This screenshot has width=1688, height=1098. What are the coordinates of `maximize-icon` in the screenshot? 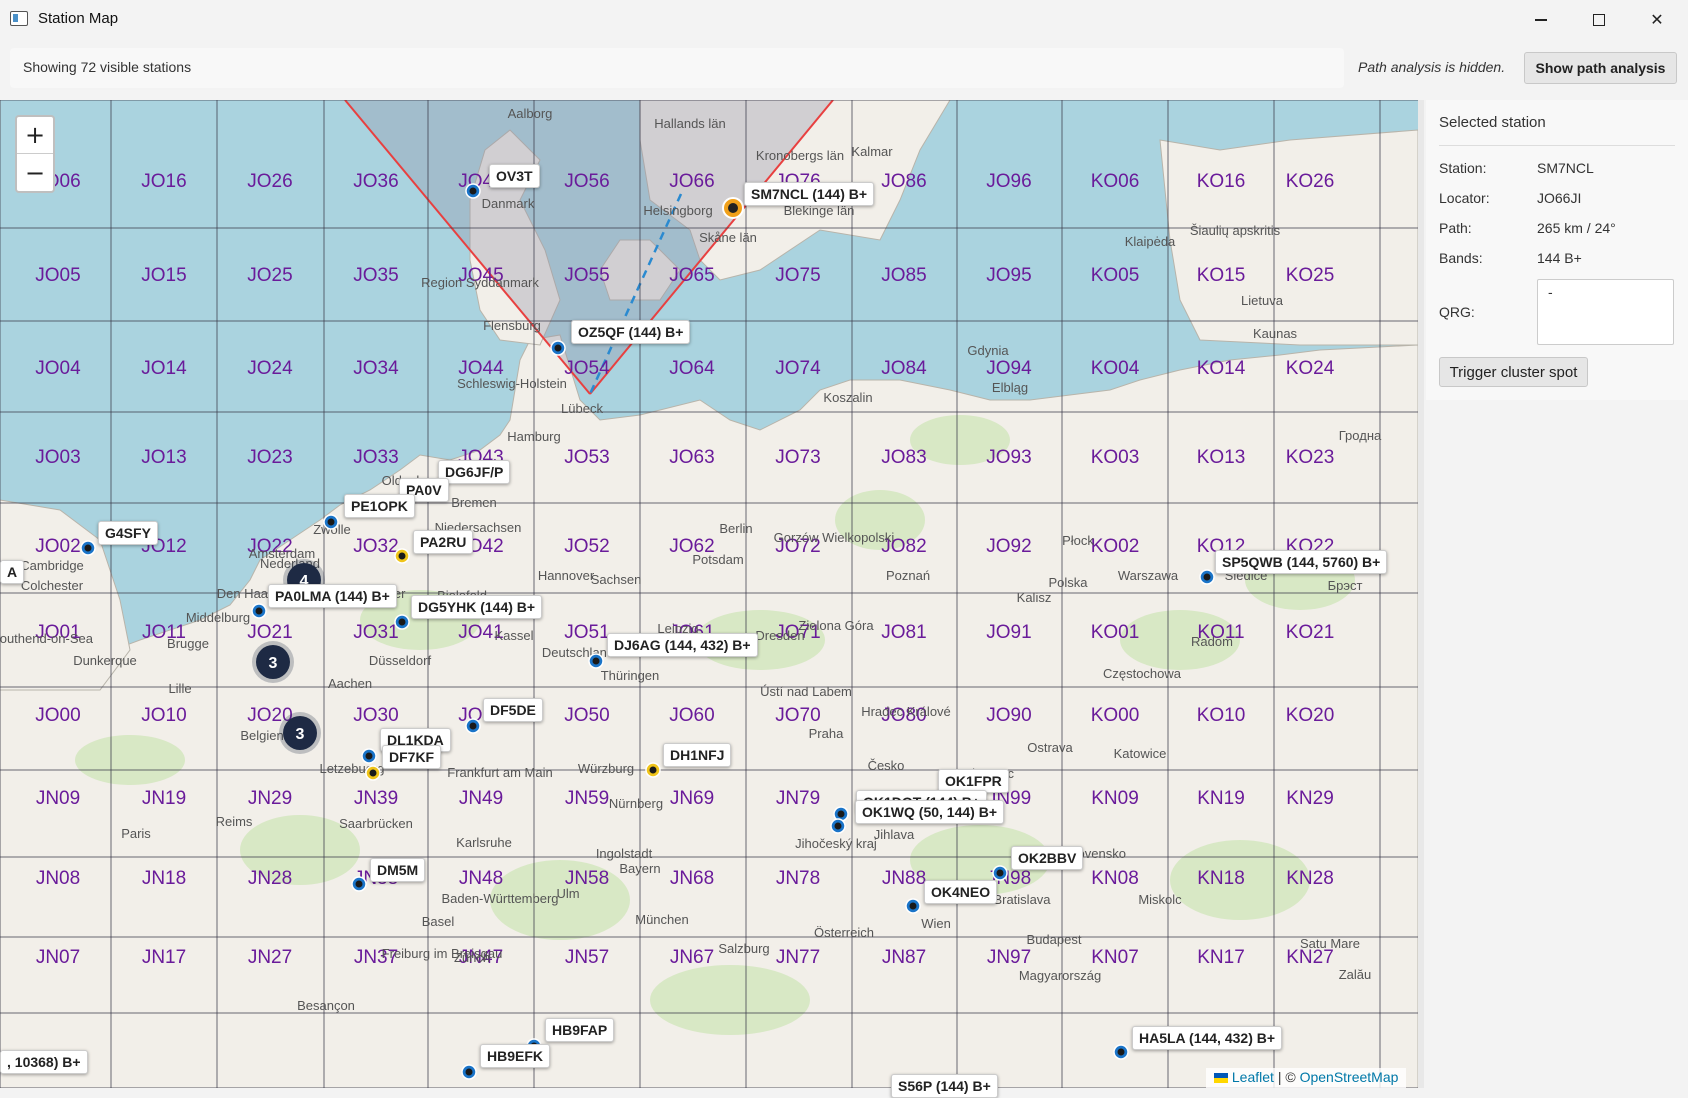 It's located at (1599, 20).